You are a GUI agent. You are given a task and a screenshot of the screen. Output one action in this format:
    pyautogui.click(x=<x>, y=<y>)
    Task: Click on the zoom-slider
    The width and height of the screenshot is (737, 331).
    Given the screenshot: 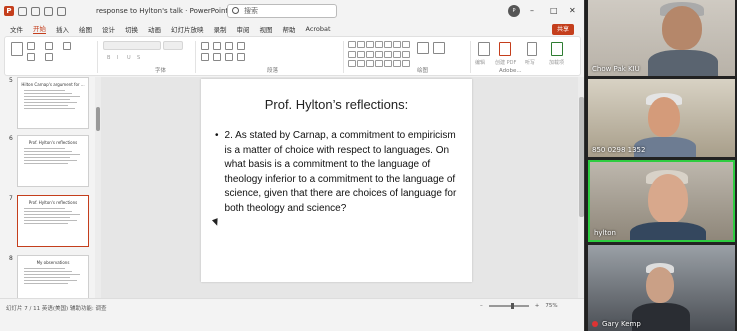 What is the action you would take?
    pyautogui.click(x=508, y=306)
    